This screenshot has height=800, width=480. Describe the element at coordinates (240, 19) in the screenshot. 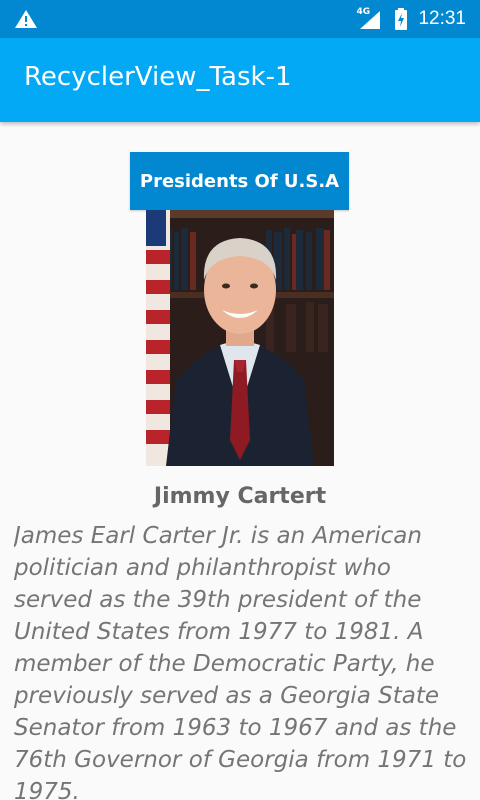

I see `status-bar: 4G 12:31` at that location.